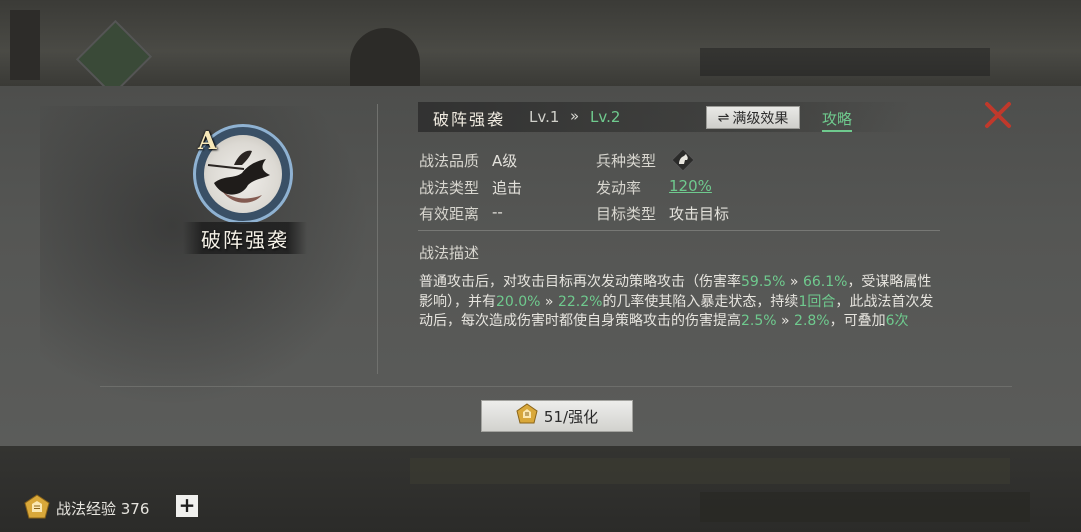  What do you see at coordinates (699, 214) in the screenshot?
I see `target-type-value: 攻击目标` at bounding box center [699, 214].